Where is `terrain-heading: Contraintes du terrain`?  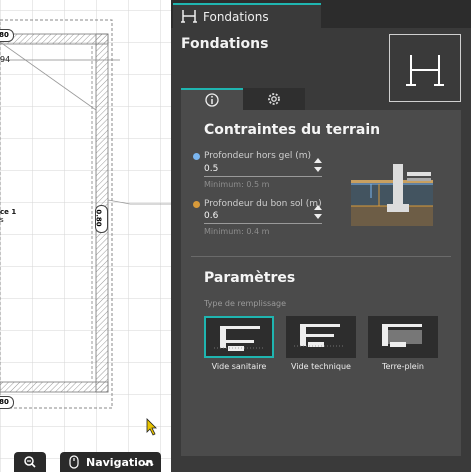
terrain-heading: Contraintes du terrain is located at coordinates (292, 130).